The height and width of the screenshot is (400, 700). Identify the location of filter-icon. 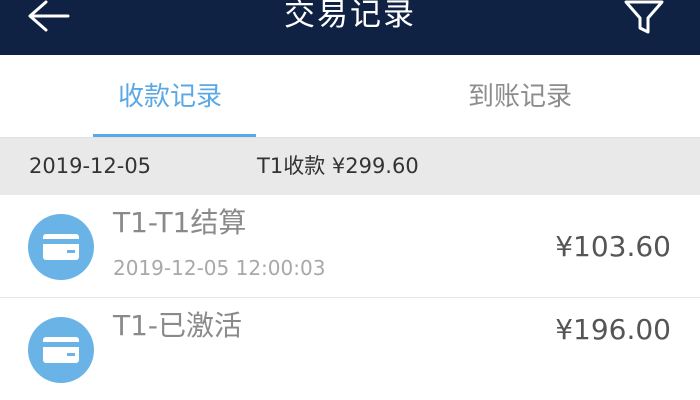
(645, 21).